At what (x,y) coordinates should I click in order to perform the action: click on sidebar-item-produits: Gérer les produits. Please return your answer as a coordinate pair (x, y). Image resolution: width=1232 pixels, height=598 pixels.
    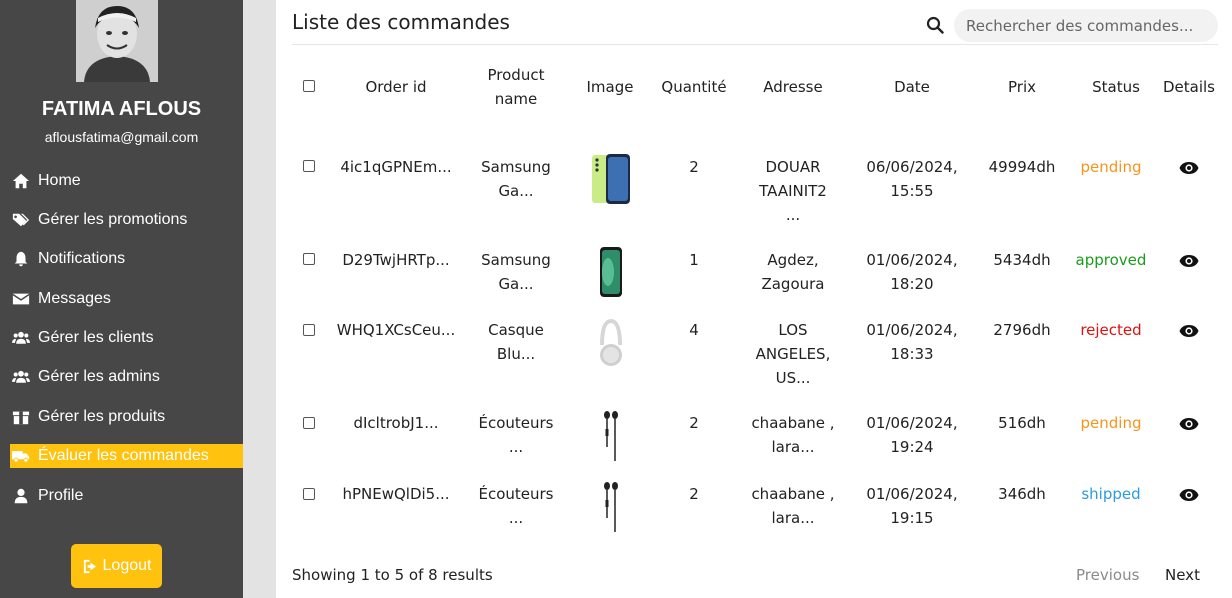
    Looking at the image, I should click on (126, 417).